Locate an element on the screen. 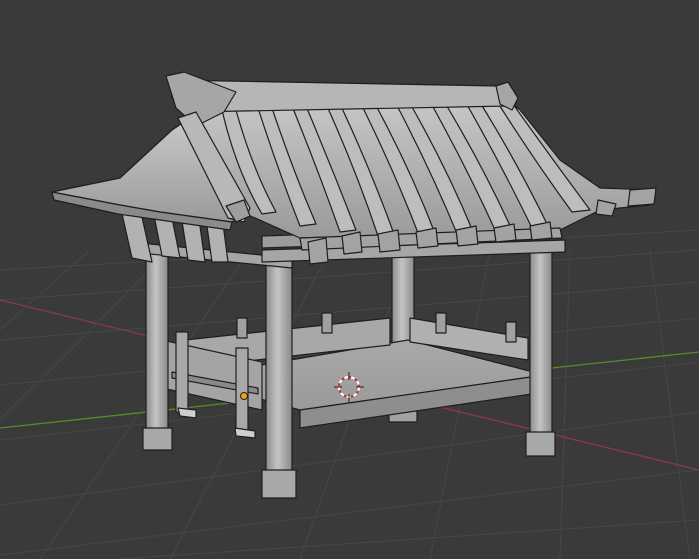 This screenshot has width=699, height=559. pillar-front-left is located at coordinates (157, 345).